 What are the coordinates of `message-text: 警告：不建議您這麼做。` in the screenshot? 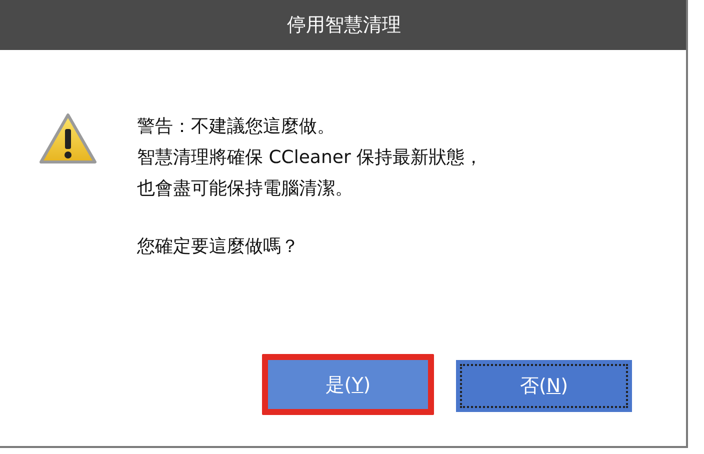 It's located at (236, 127).